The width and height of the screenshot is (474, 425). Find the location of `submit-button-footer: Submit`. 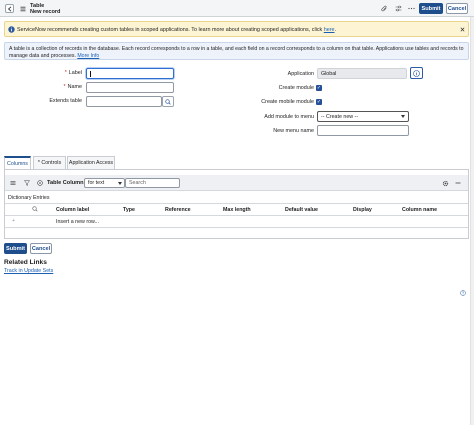

submit-button-footer: Submit is located at coordinates (15, 248).